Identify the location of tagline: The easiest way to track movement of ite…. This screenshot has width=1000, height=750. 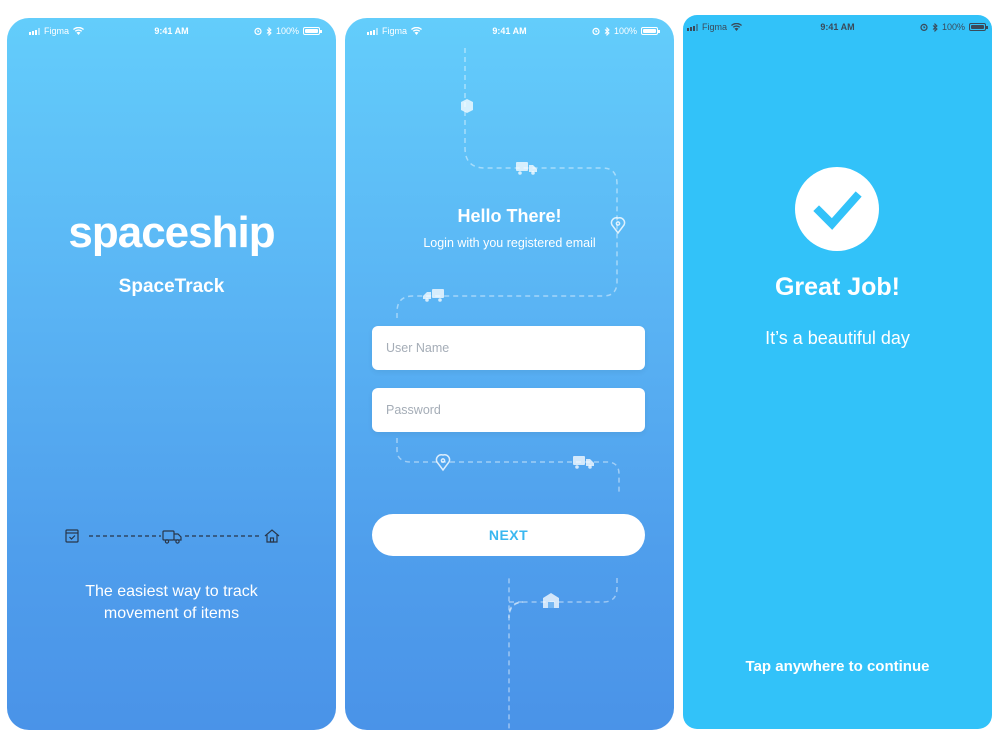
(171, 603).